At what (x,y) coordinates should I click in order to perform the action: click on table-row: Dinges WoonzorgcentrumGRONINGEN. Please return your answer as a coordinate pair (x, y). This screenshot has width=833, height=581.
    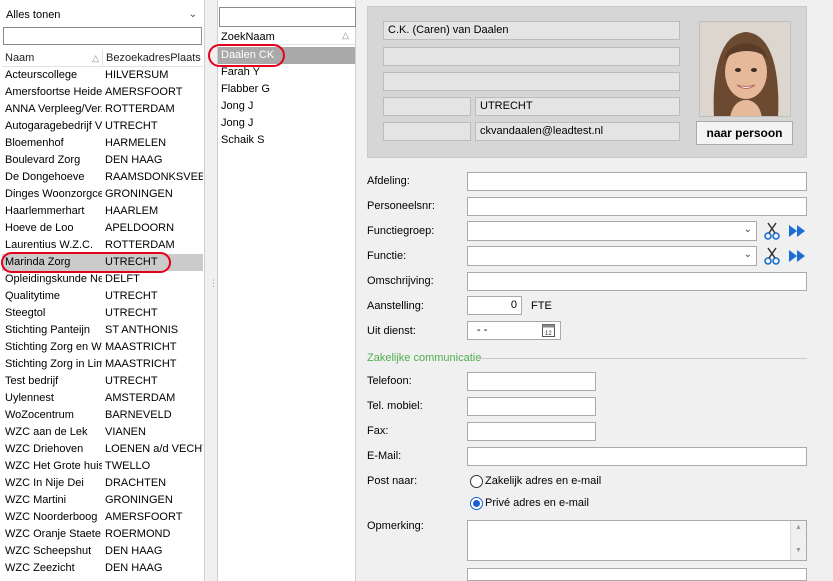
    Looking at the image, I should click on (102, 194).